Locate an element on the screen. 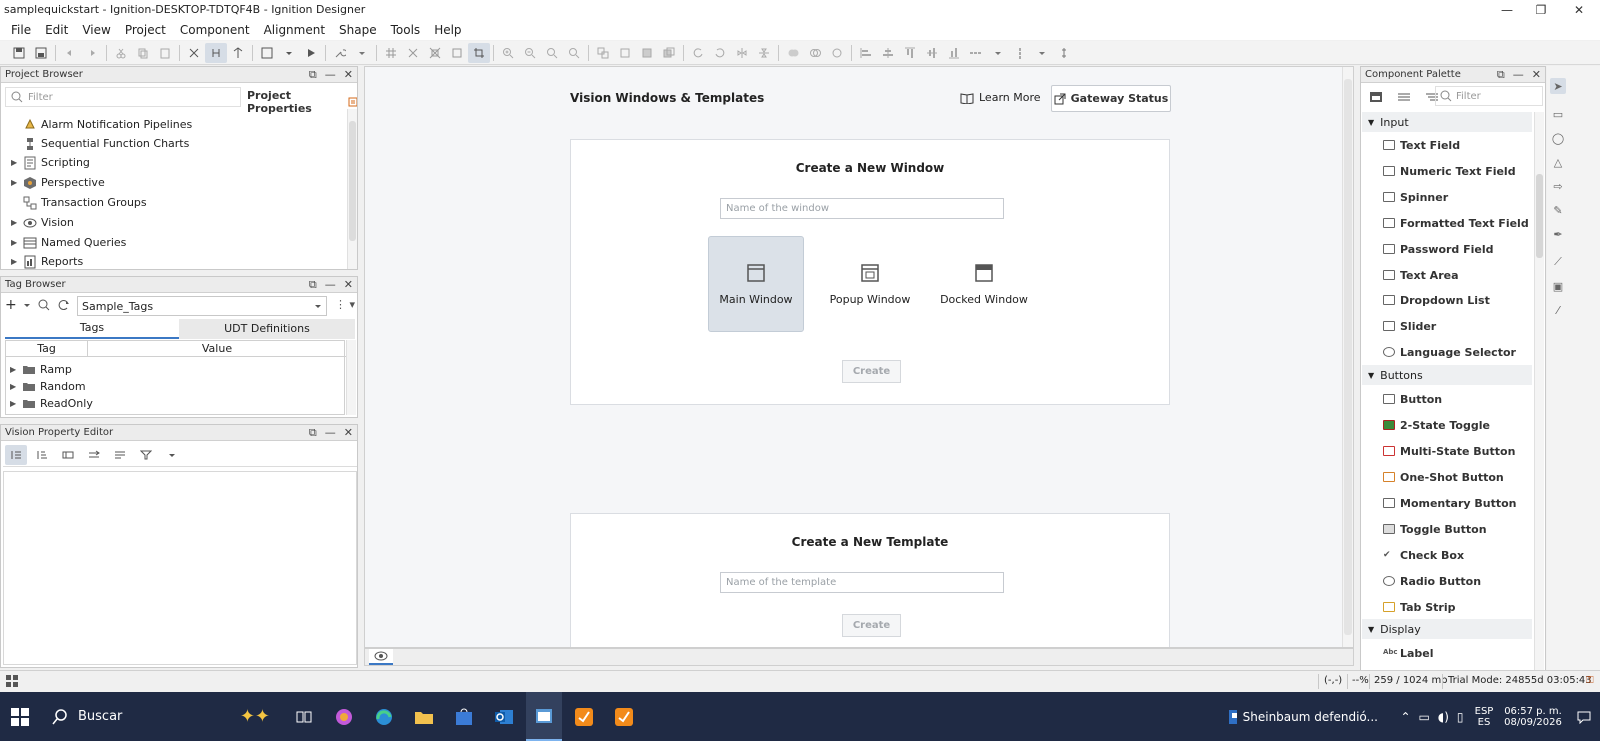 The width and height of the screenshot is (1600, 741). align-bottom-icon is located at coordinates (954, 53).